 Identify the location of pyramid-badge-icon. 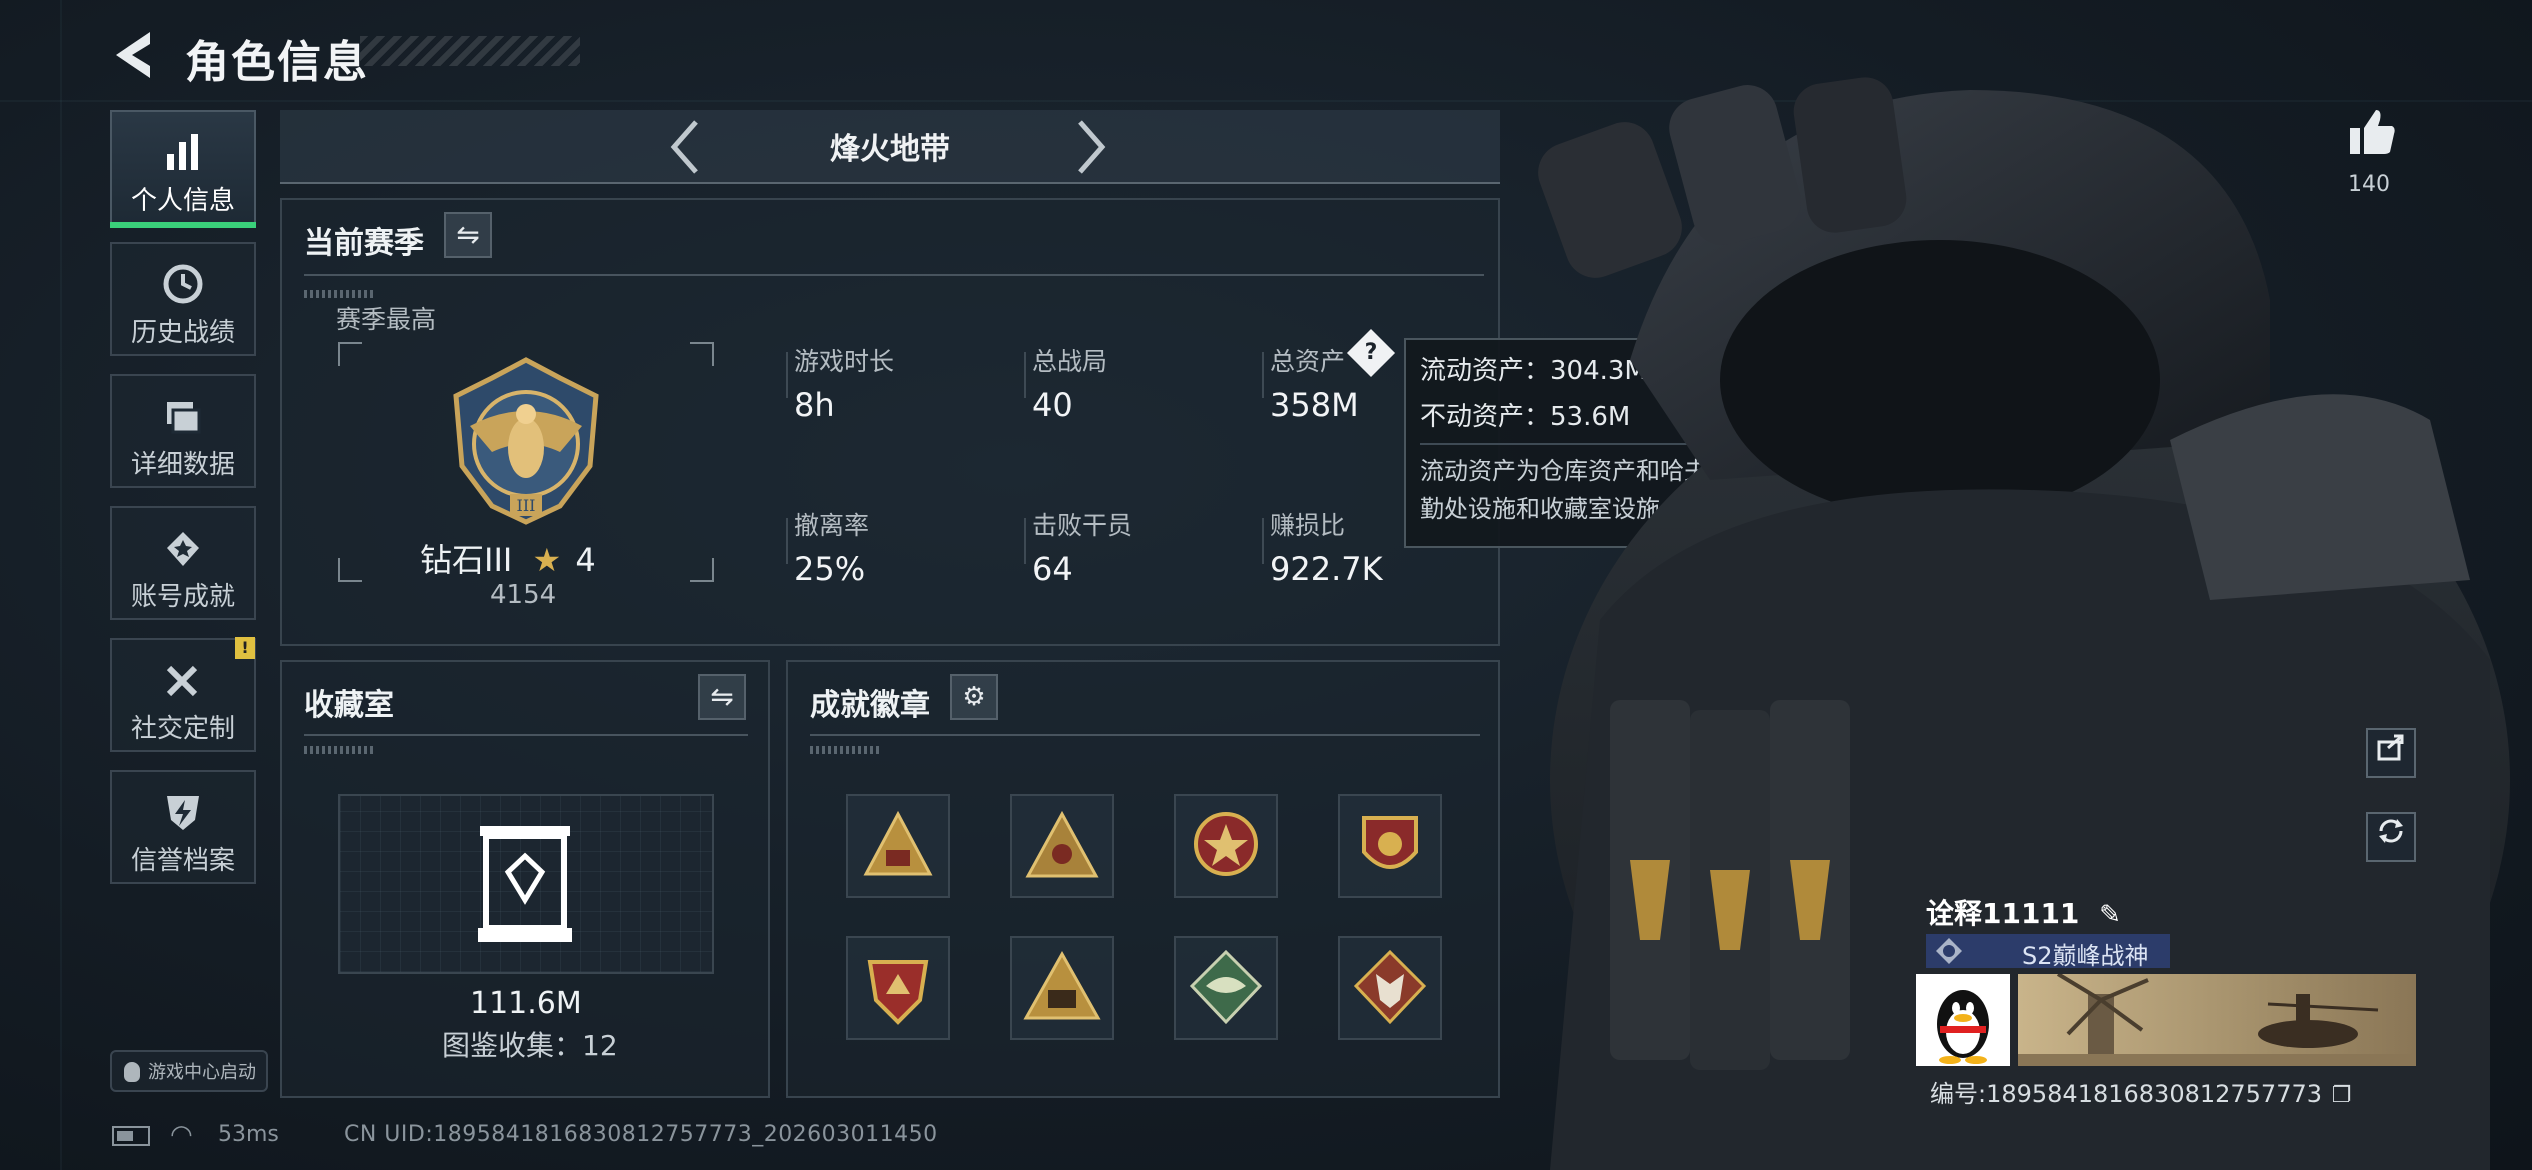
(1062, 985).